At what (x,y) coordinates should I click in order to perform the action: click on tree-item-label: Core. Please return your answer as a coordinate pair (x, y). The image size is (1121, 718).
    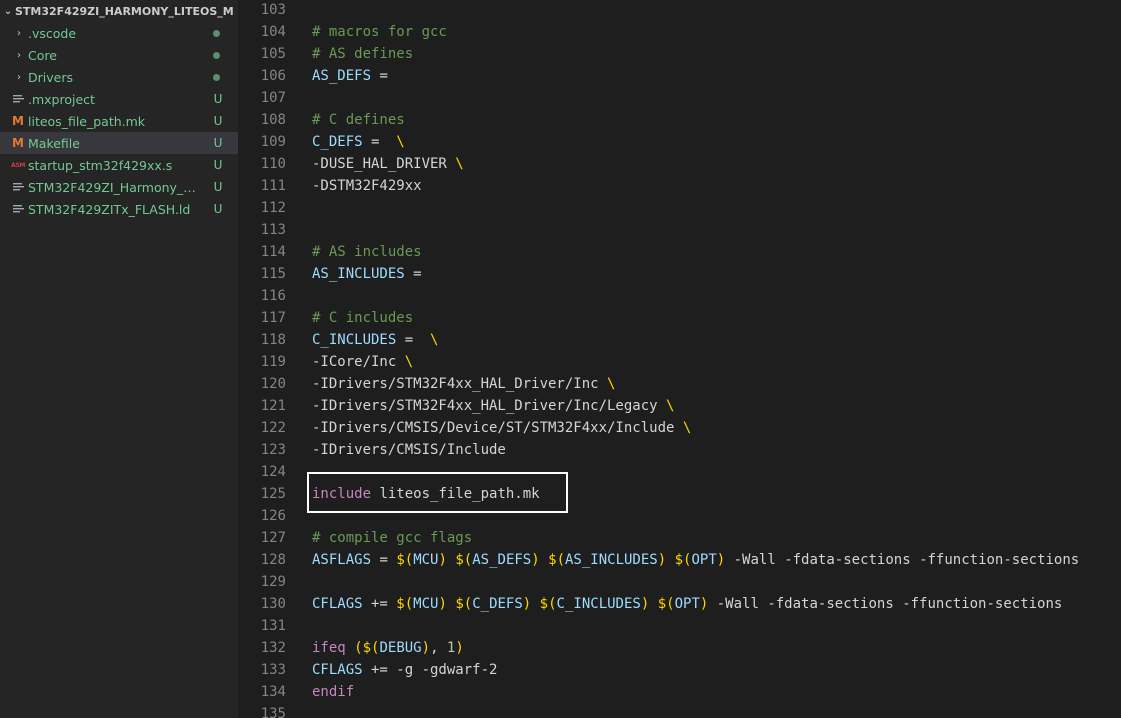
    Looking at the image, I should click on (42, 55).